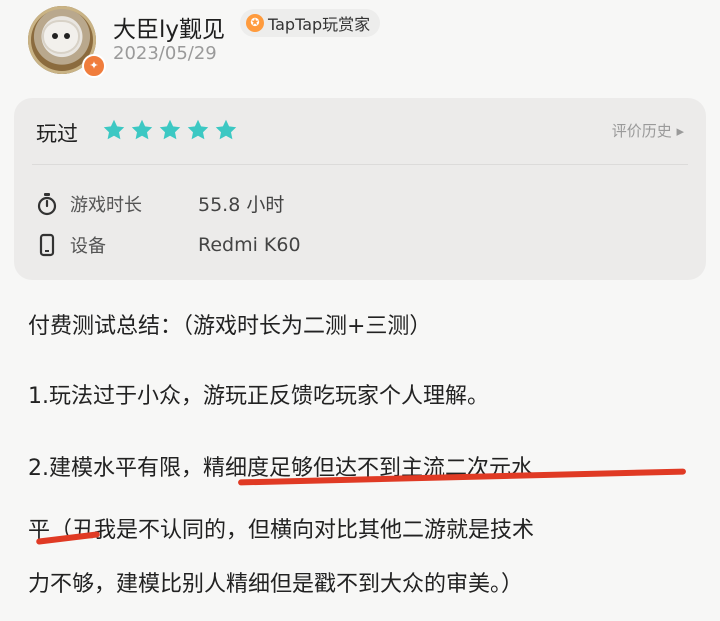  Describe the element at coordinates (47, 203) in the screenshot. I see `stopwatch-icon` at that location.